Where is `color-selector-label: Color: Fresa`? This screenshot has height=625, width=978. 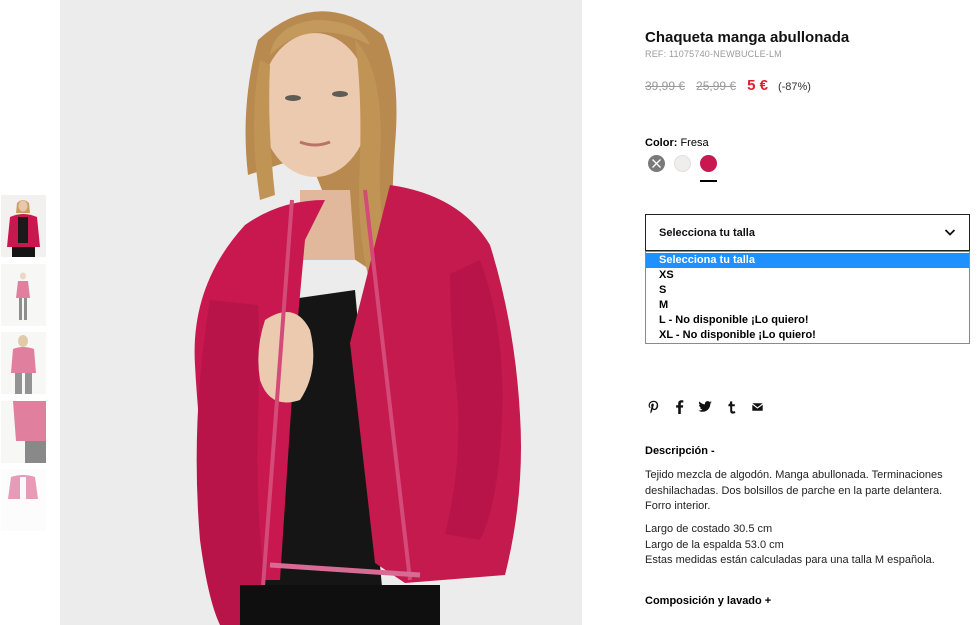
color-selector-label: Color: Fresa is located at coordinates (677, 143).